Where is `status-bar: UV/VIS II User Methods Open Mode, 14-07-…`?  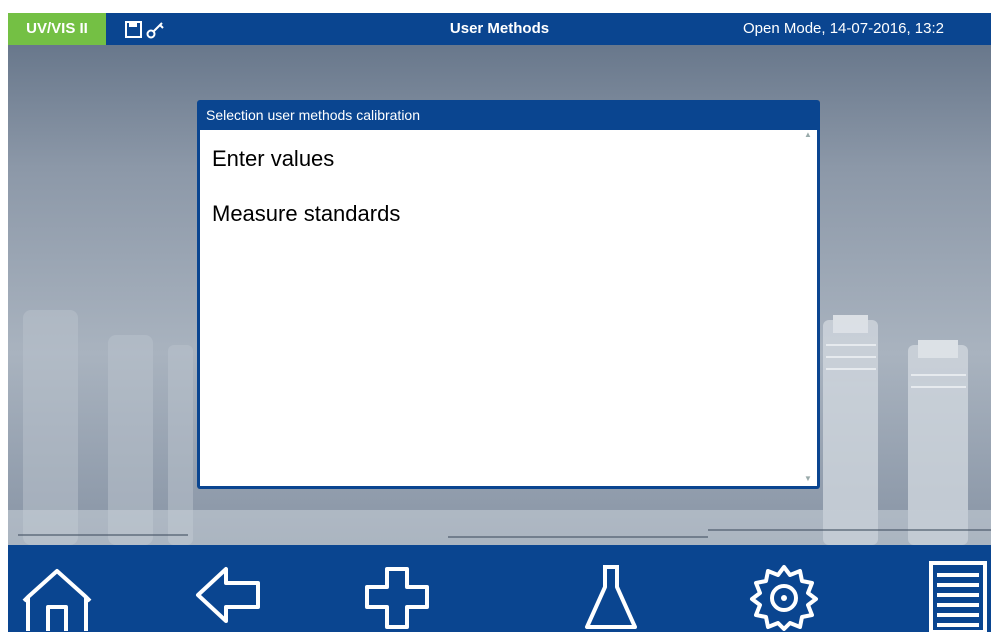 status-bar: UV/VIS II User Methods Open Mode, 14-07-… is located at coordinates (499, 29).